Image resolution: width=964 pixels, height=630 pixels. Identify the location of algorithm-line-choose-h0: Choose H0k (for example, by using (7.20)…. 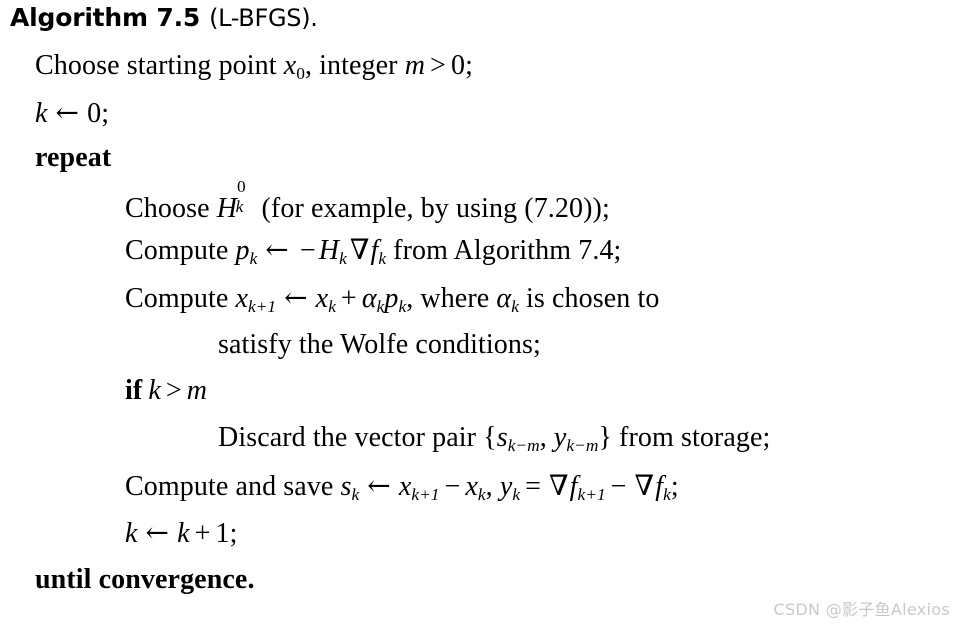
(367, 201).